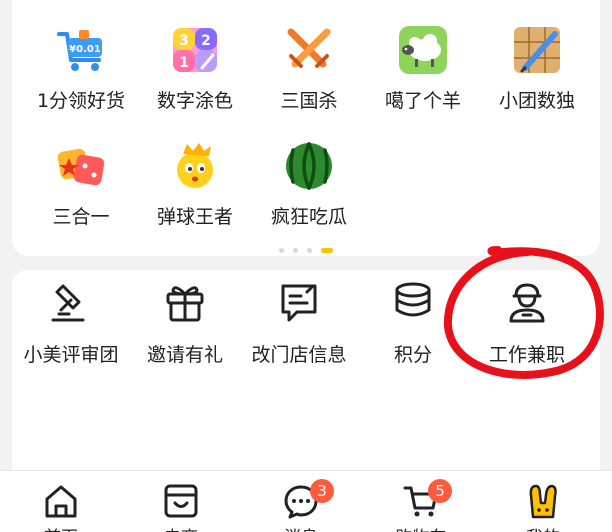 The width and height of the screenshot is (612, 532). I want to click on tab-cart: 5 购物车, so click(421, 501).